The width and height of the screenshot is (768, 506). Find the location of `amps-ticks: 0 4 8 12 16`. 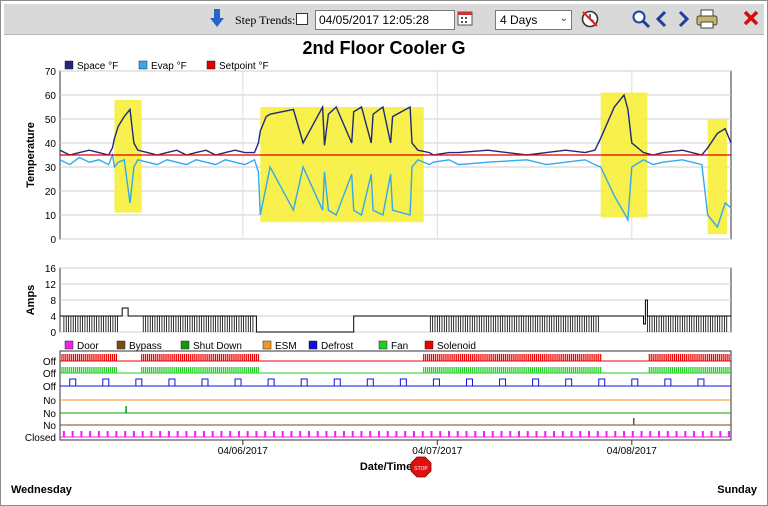

amps-ticks: 0 4 8 12 16 is located at coordinates (51, 301).